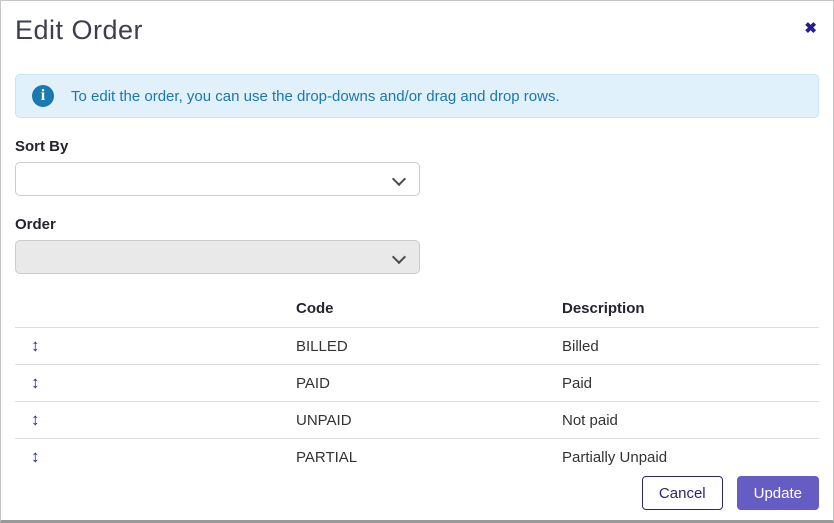  I want to click on order-label: Order, so click(35, 224).